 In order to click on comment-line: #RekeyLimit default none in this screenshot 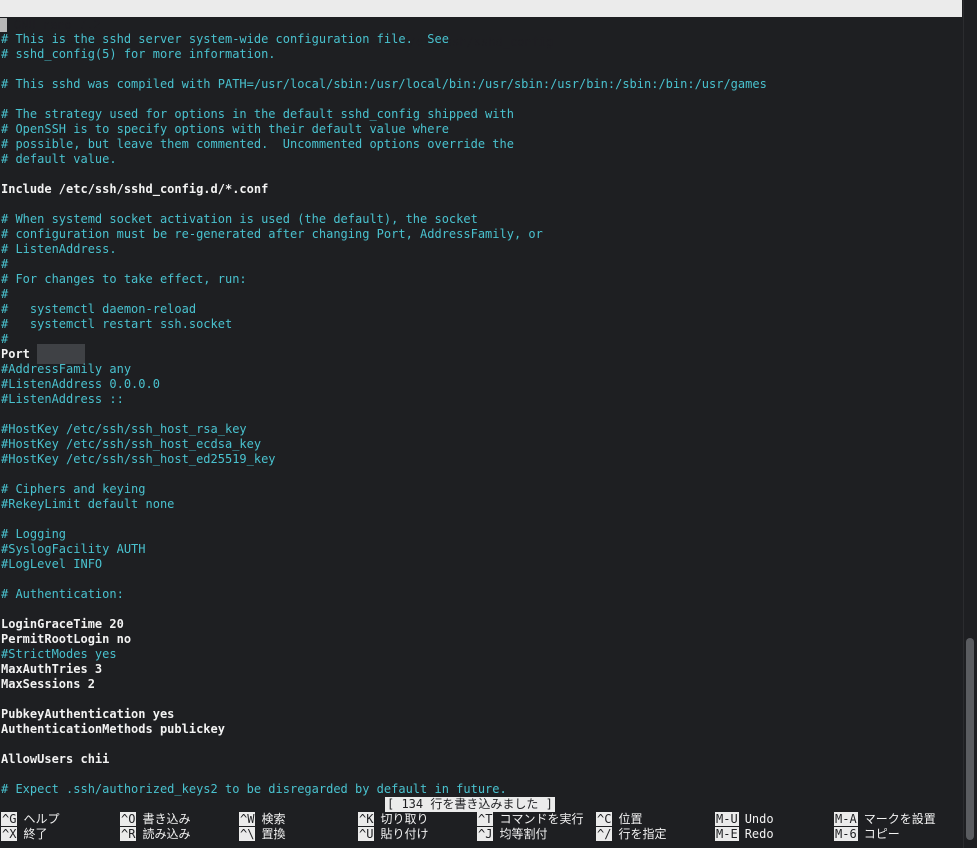, I will do `click(481, 504)`.